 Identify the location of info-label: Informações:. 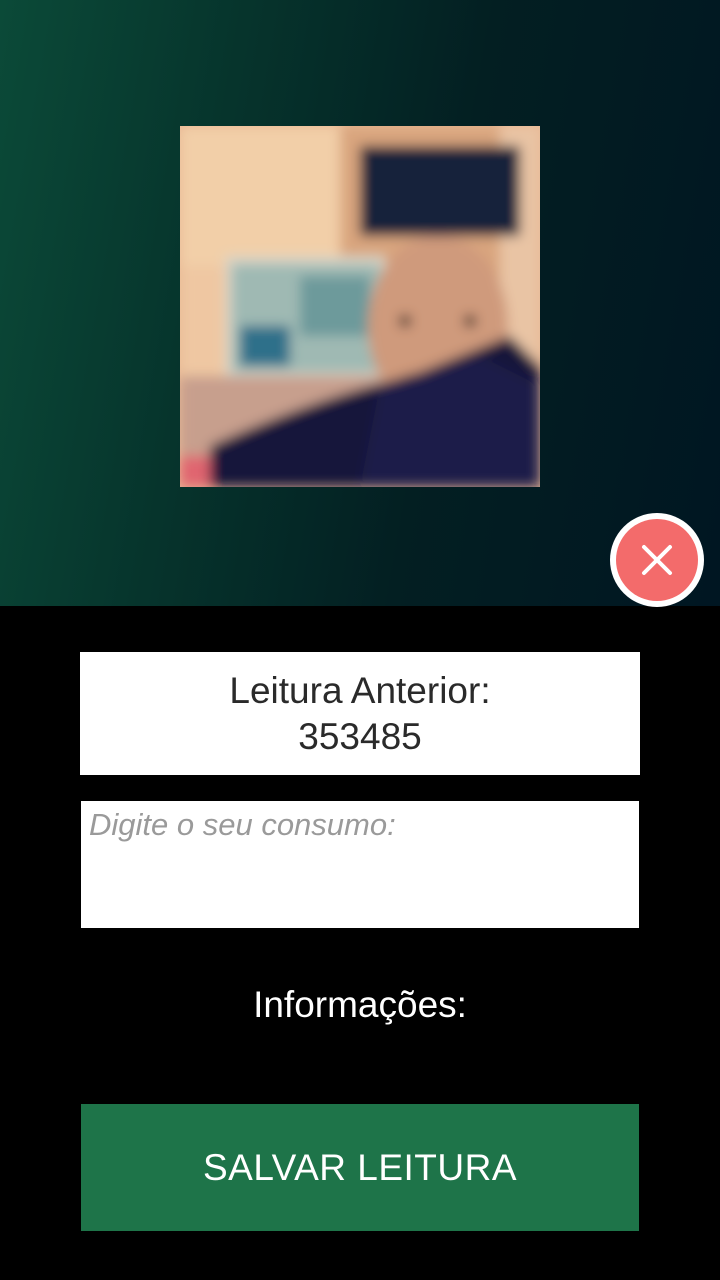
(360, 1004).